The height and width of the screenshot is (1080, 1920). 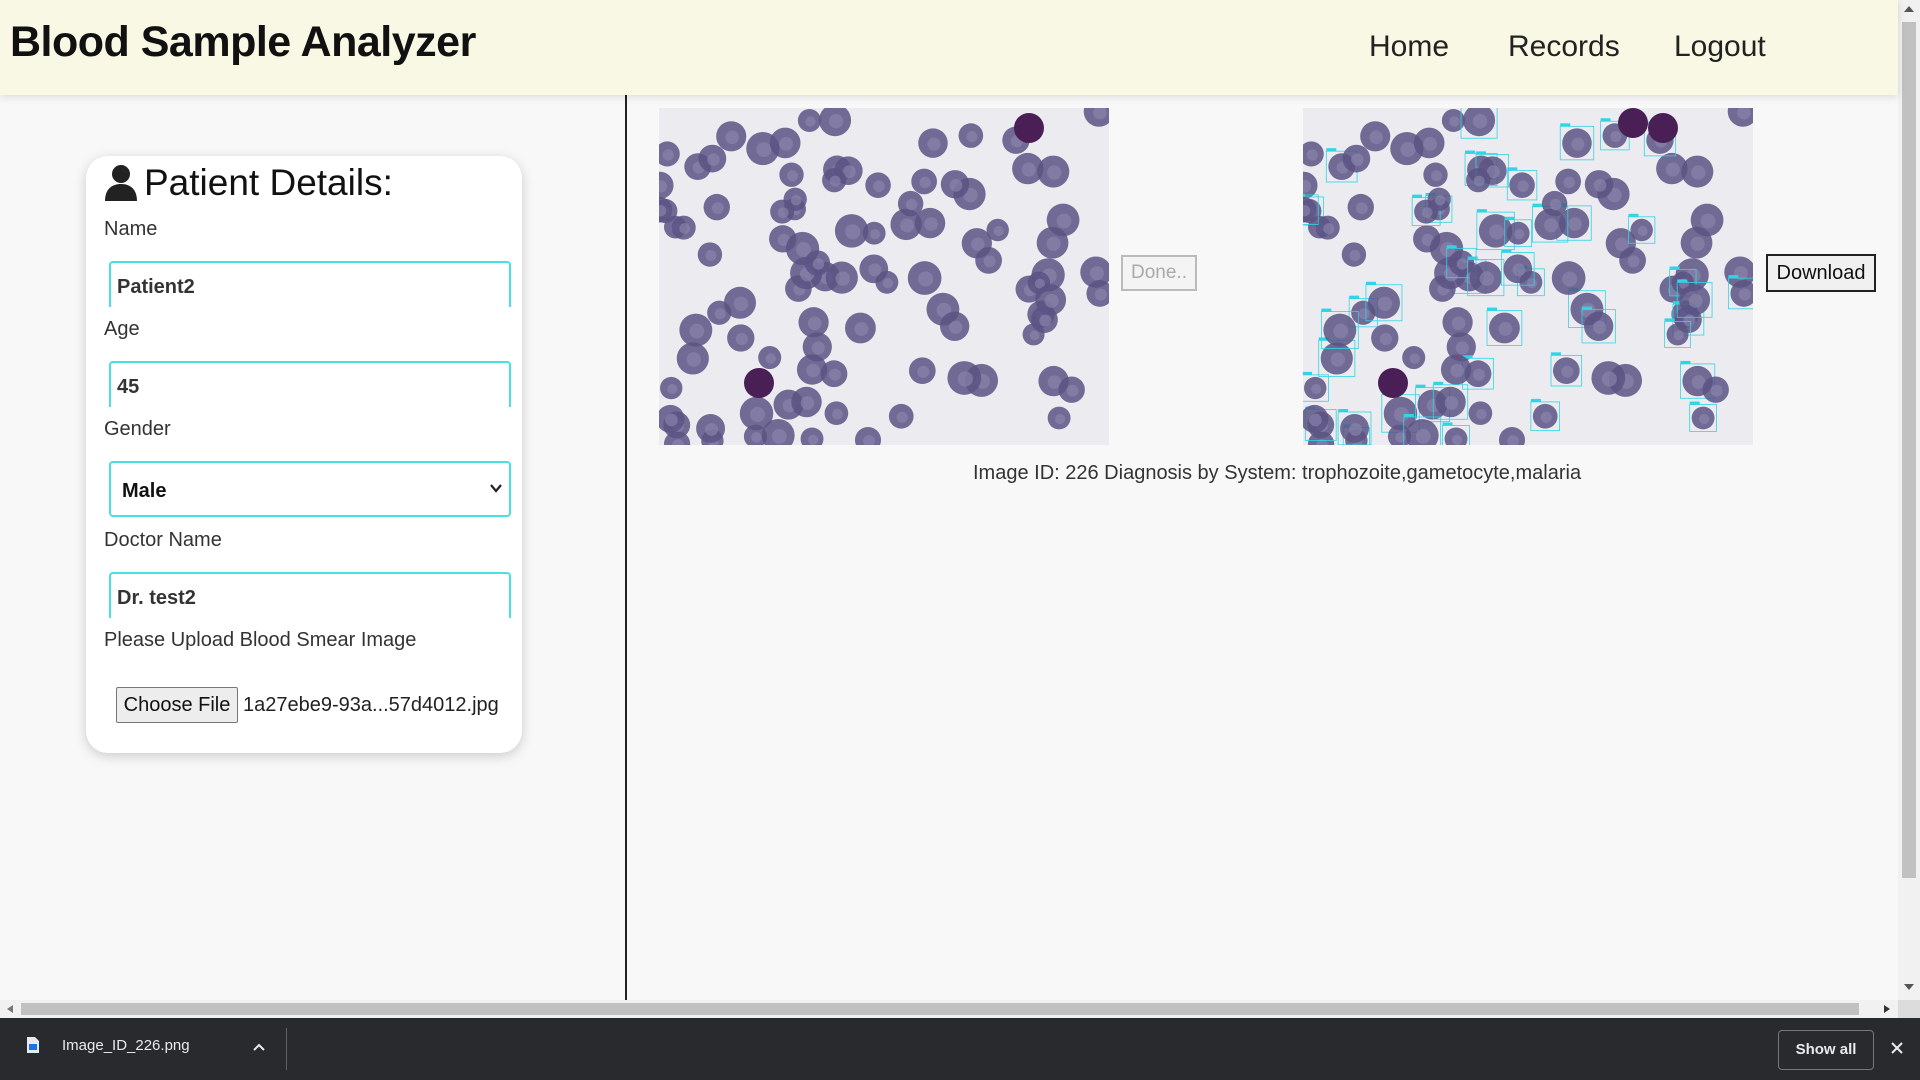 What do you see at coordinates (259, 1047) in the screenshot?
I see `caret-up-icon` at bounding box center [259, 1047].